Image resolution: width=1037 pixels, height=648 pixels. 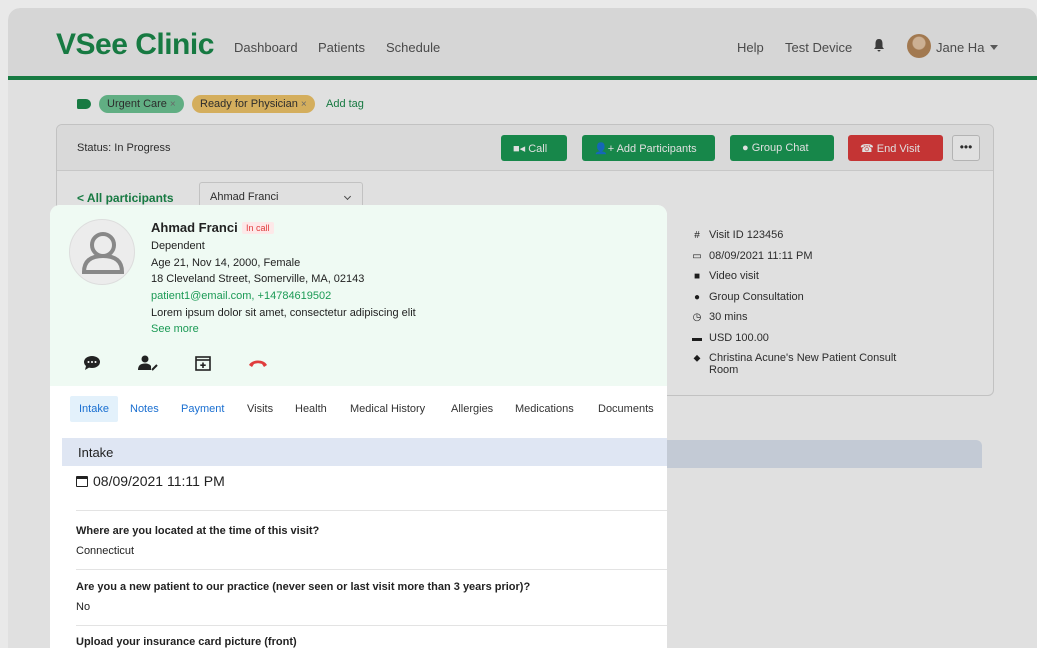 I want to click on hash-icon: #, so click(x=697, y=235).